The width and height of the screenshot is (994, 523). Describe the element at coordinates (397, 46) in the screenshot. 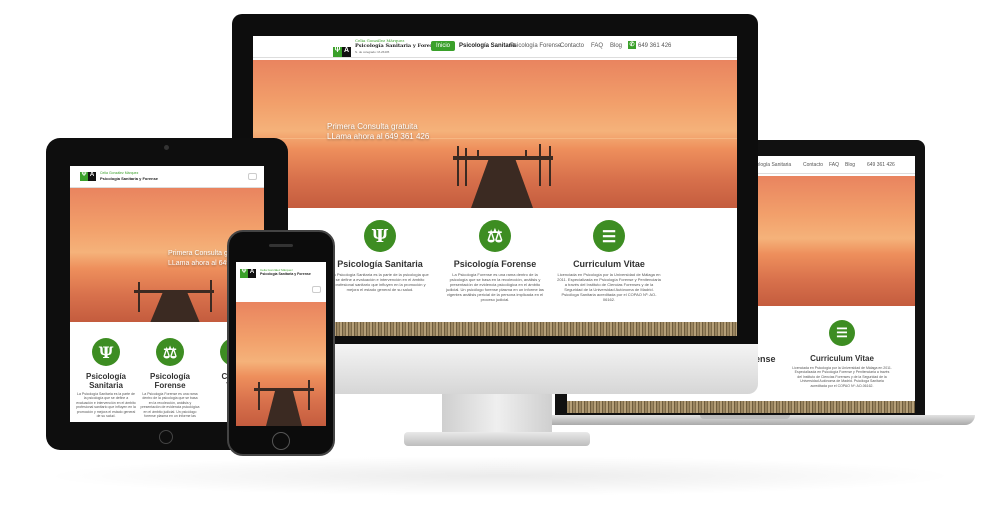

I see `logo-title: Psicología Sanitaria y Forense` at that location.